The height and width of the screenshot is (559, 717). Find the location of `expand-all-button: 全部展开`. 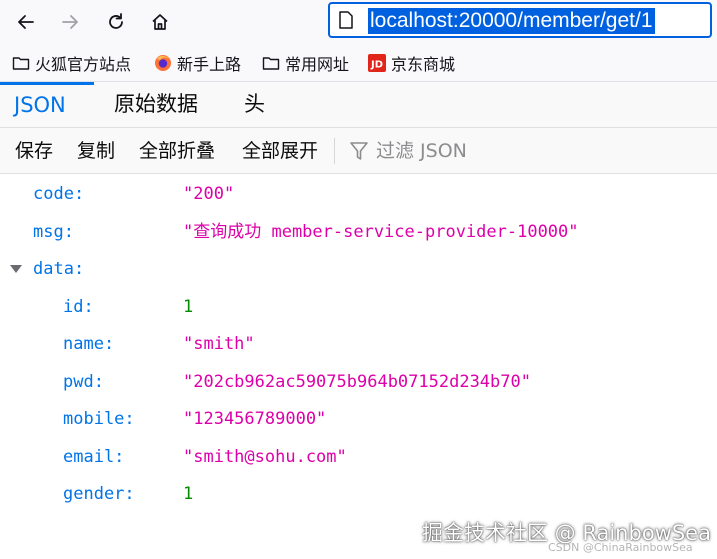

expand-all-button: 全部展开 is located at coordinates (280, 151).